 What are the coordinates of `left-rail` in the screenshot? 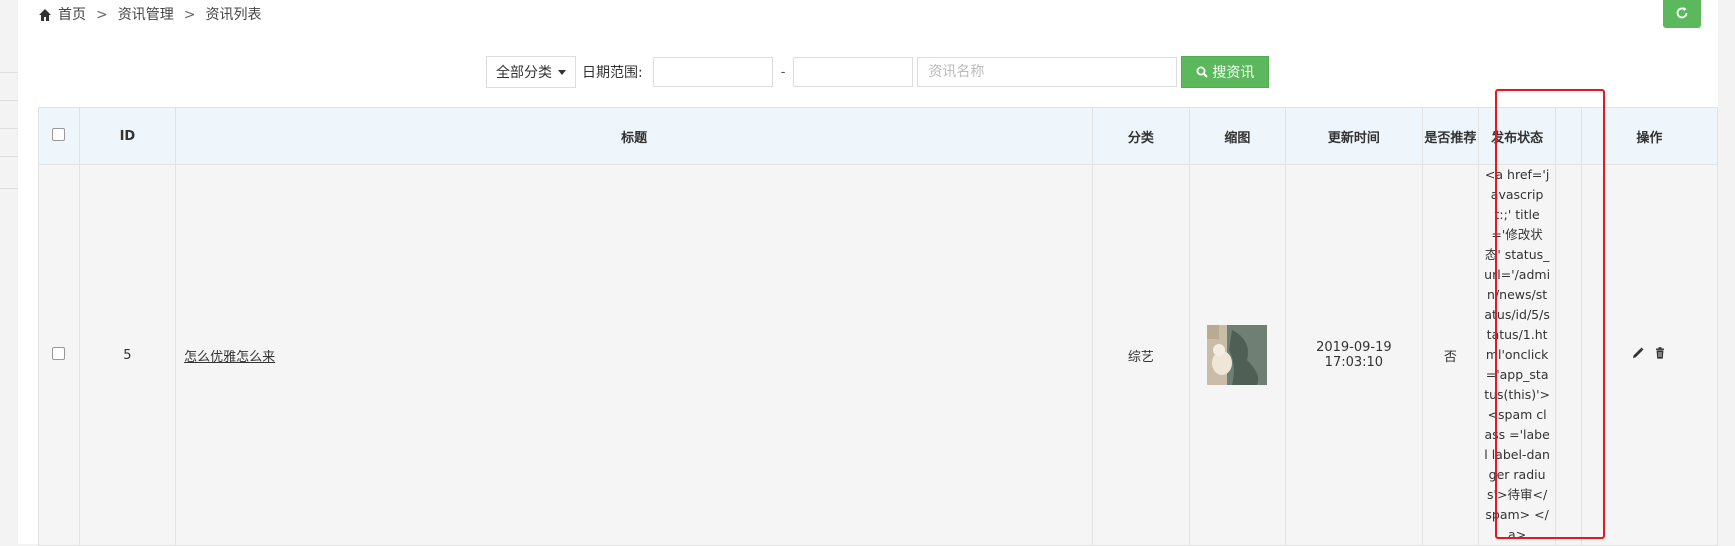 It's located at (9, 272).